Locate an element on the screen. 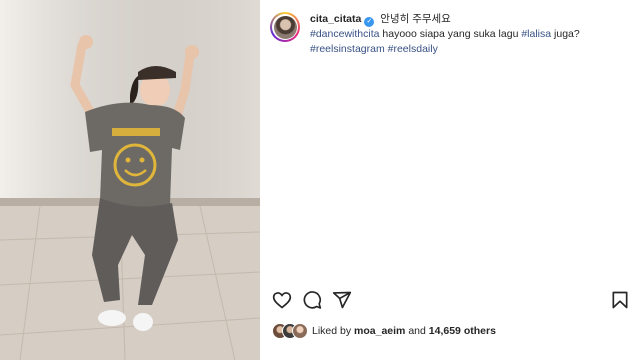 This screenshot has width=640, height=360. avatar-image is located at coordinates (285, 27).